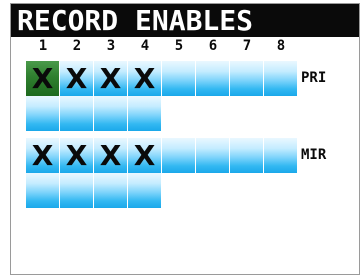 This screenshot has height=279, width=364. Describe the element at coordinates (314, 78) in the screenshot. I see `row-label-pri: PRI` at that location.